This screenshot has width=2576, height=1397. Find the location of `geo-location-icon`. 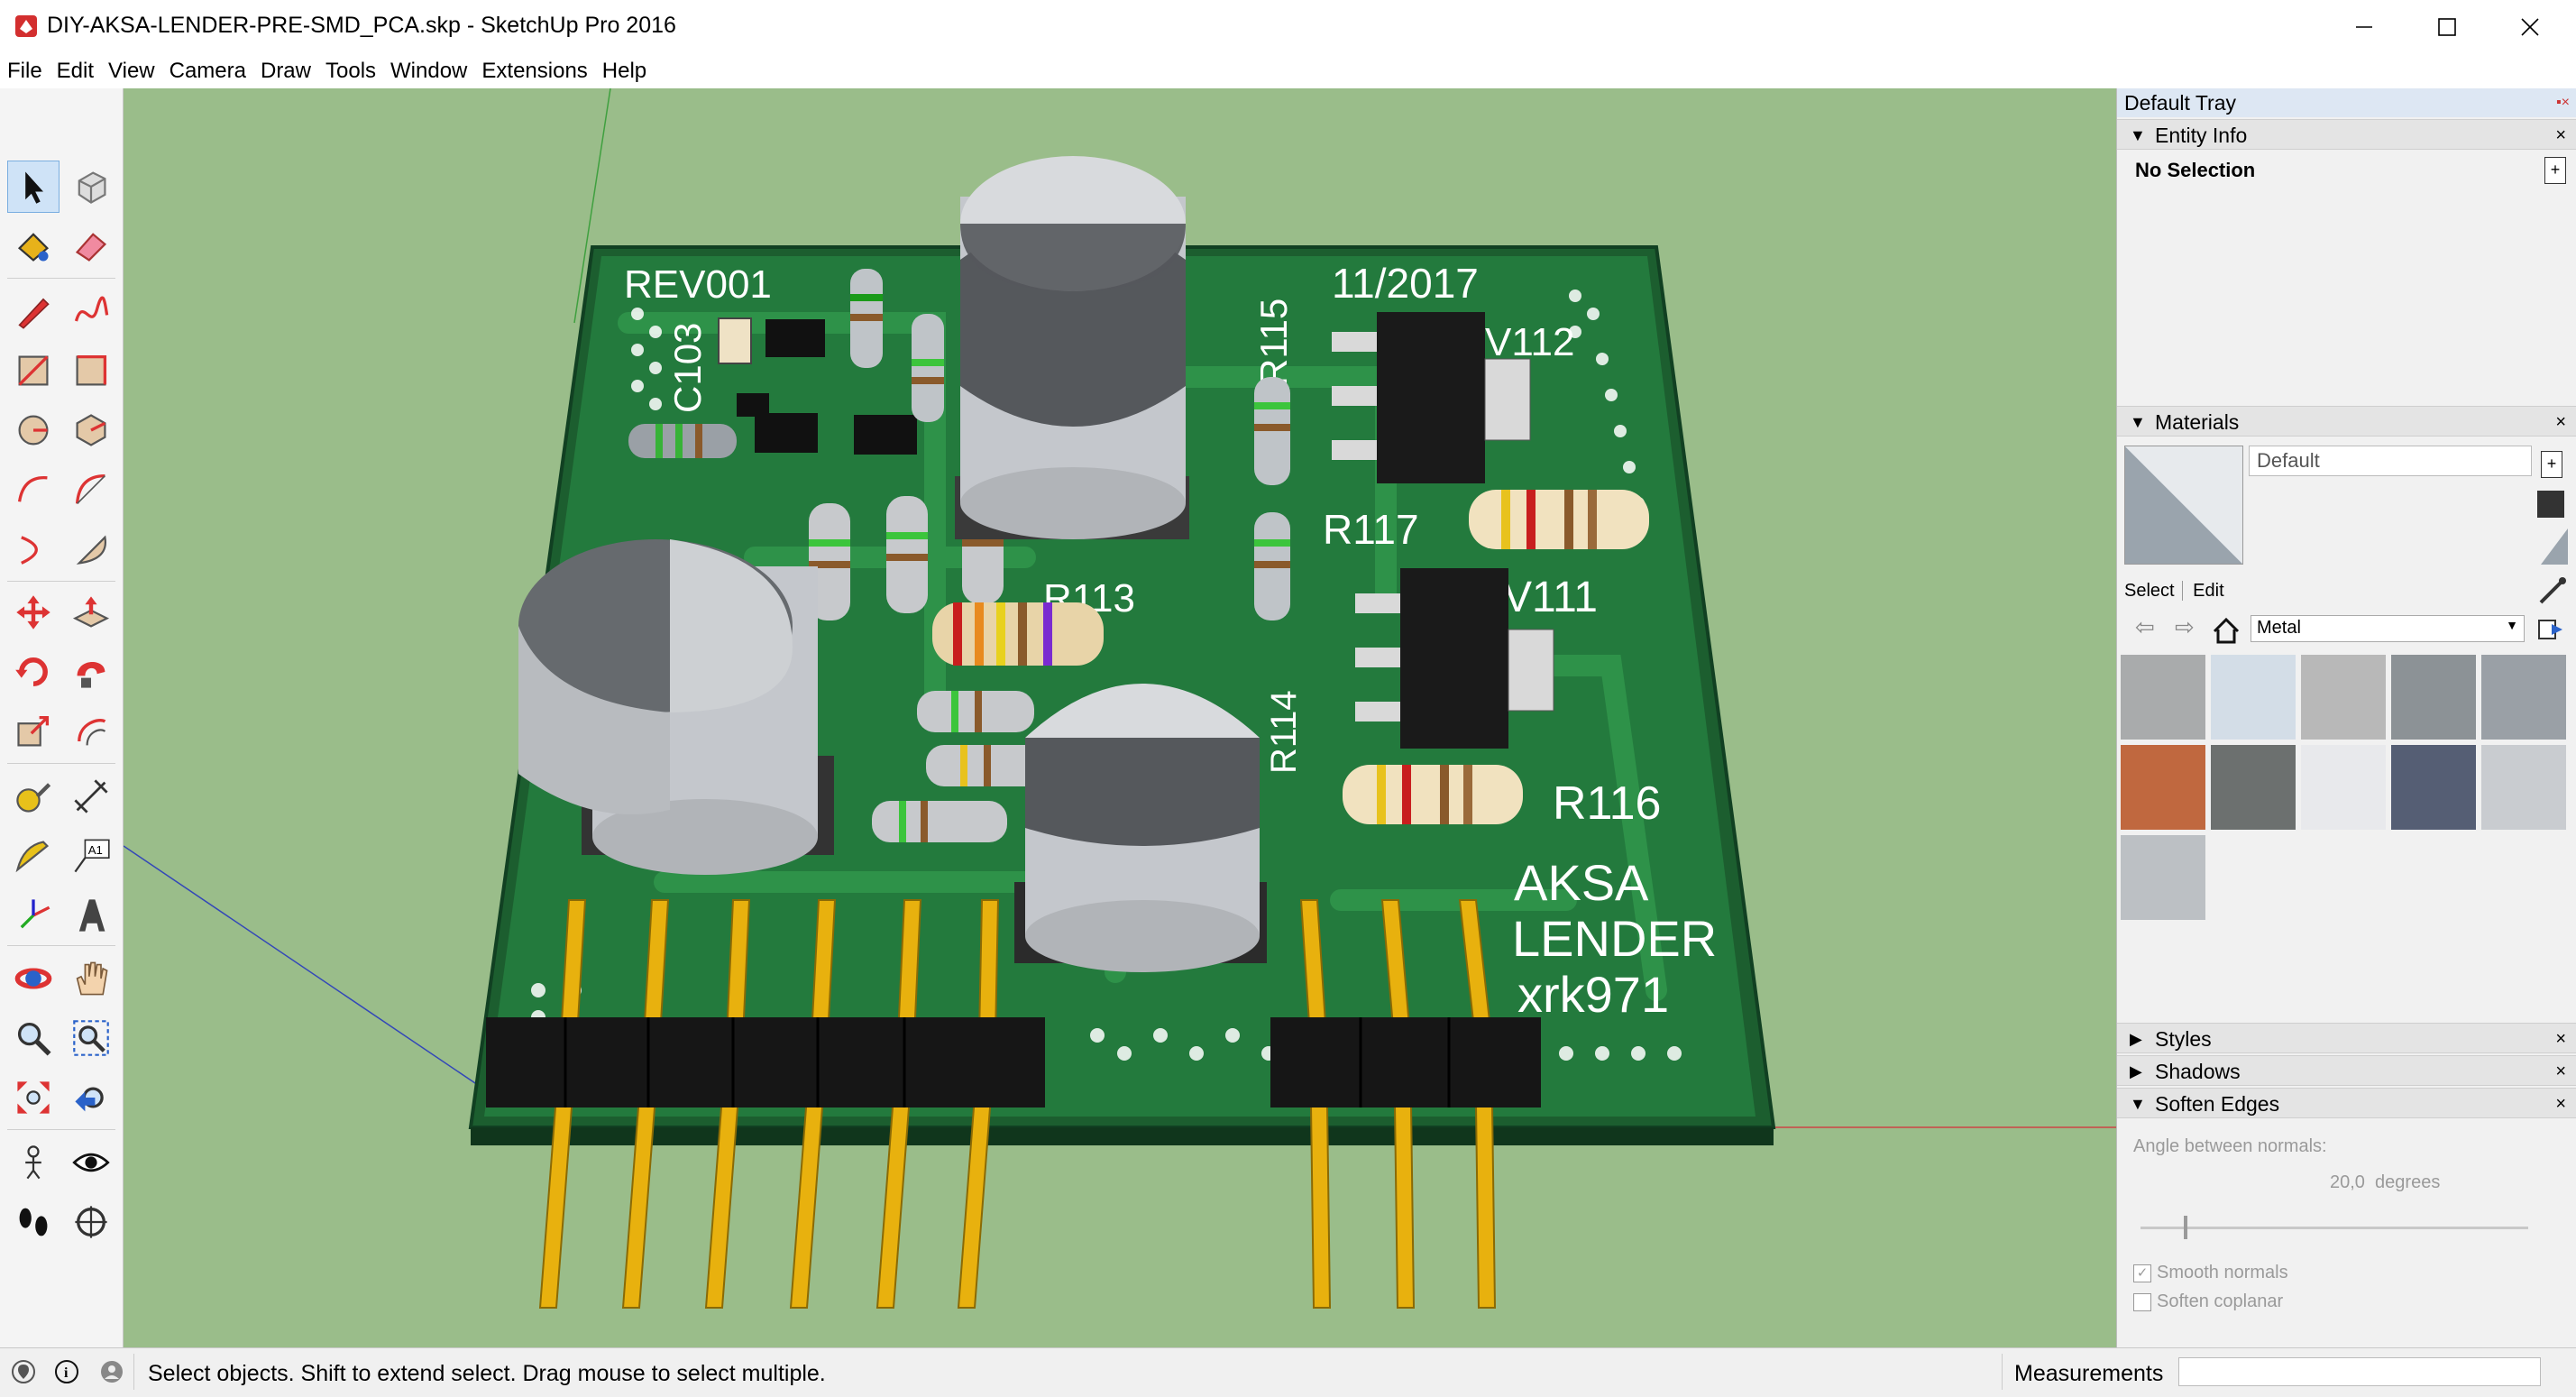

geo-location-icon is located at coordinates (23, 1371).